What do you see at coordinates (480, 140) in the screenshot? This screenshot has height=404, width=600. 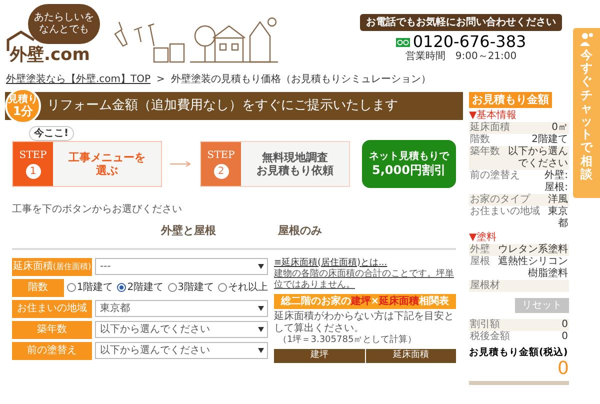 I see `summary-label: 階数` at bounding box center [480, 140].